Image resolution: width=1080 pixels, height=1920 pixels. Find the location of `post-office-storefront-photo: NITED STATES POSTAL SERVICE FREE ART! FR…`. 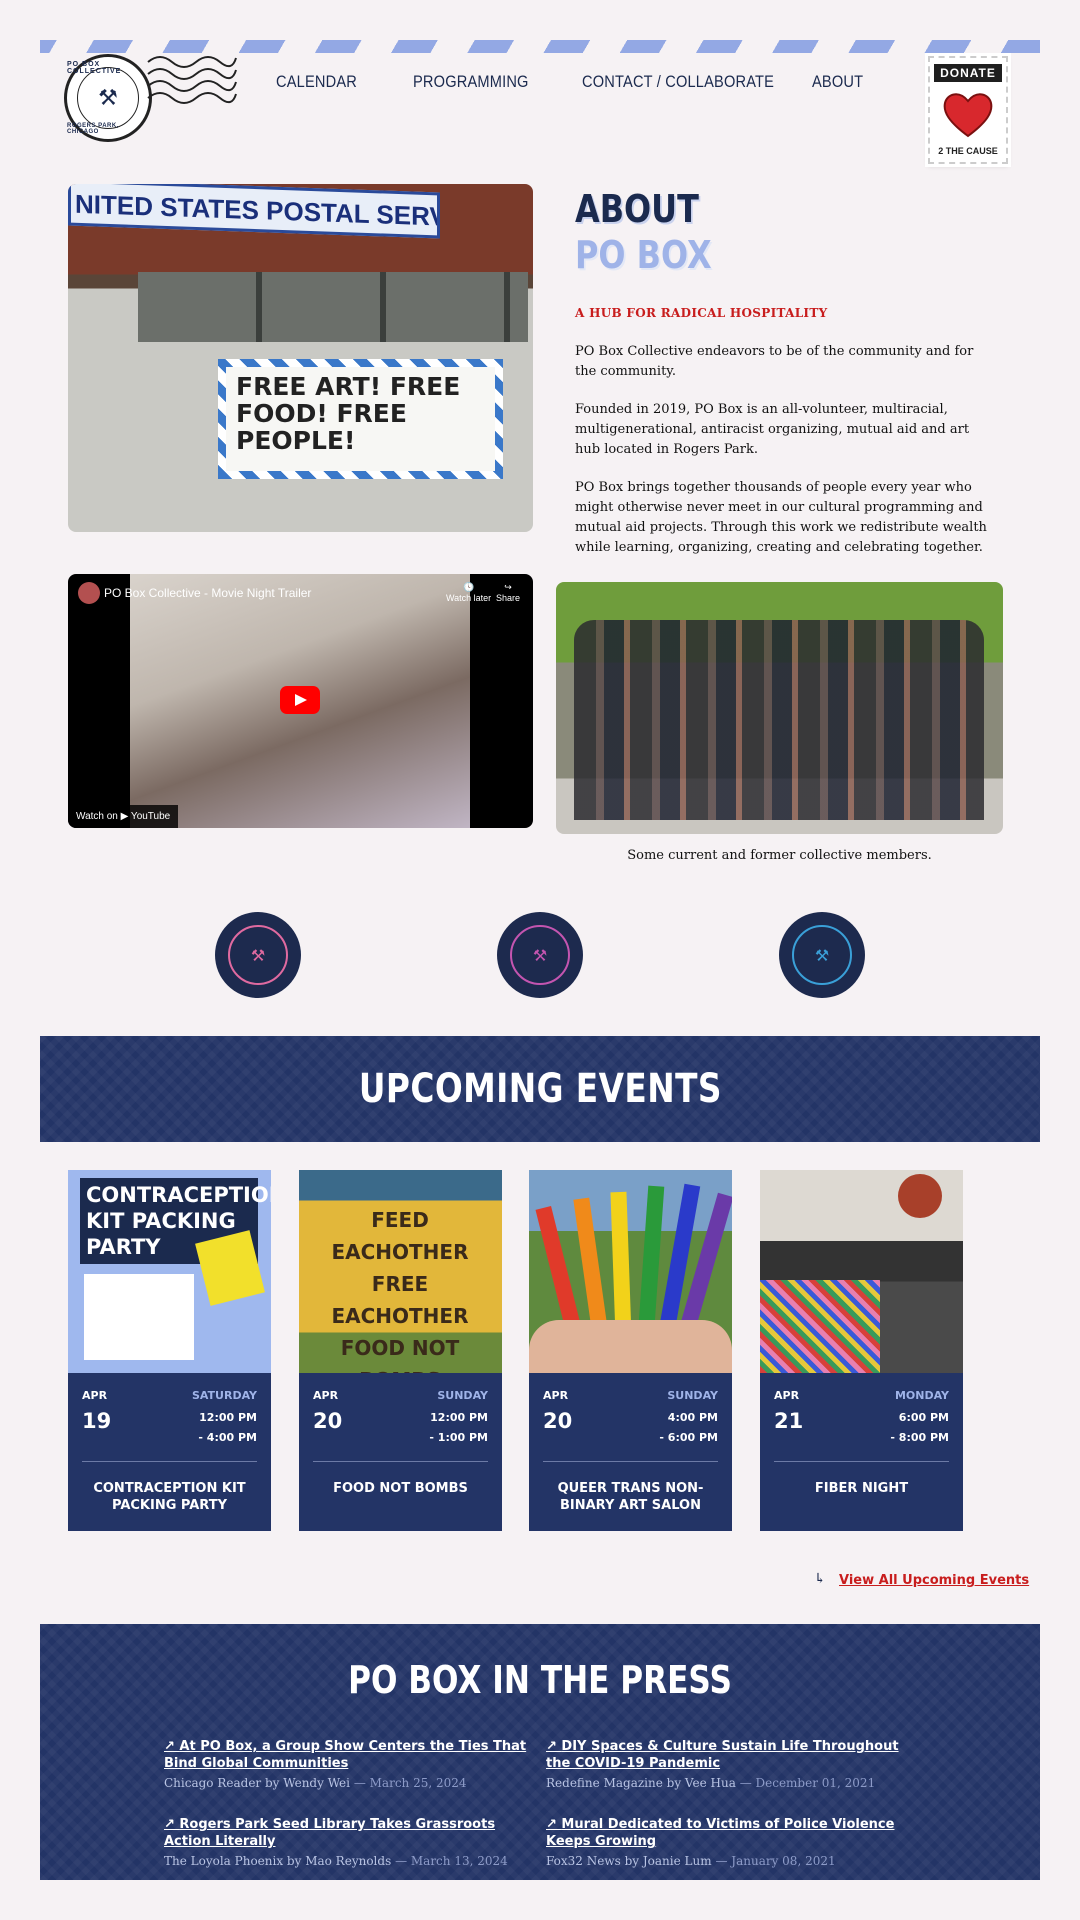

post-office-storefront-photo: NITED STATES POSTAL SERVICE FREE ART! FR… is located at coordinates (300, 358).